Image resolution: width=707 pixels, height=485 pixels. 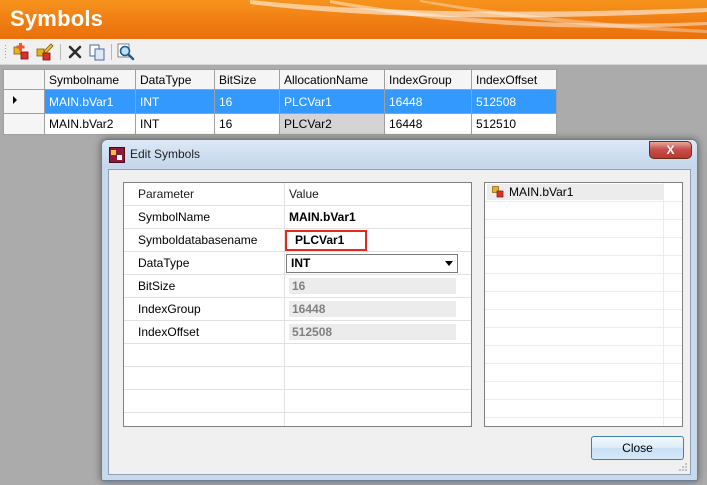 I want to click on parameter-column-header: Parameter, so click(x=204, y=194).